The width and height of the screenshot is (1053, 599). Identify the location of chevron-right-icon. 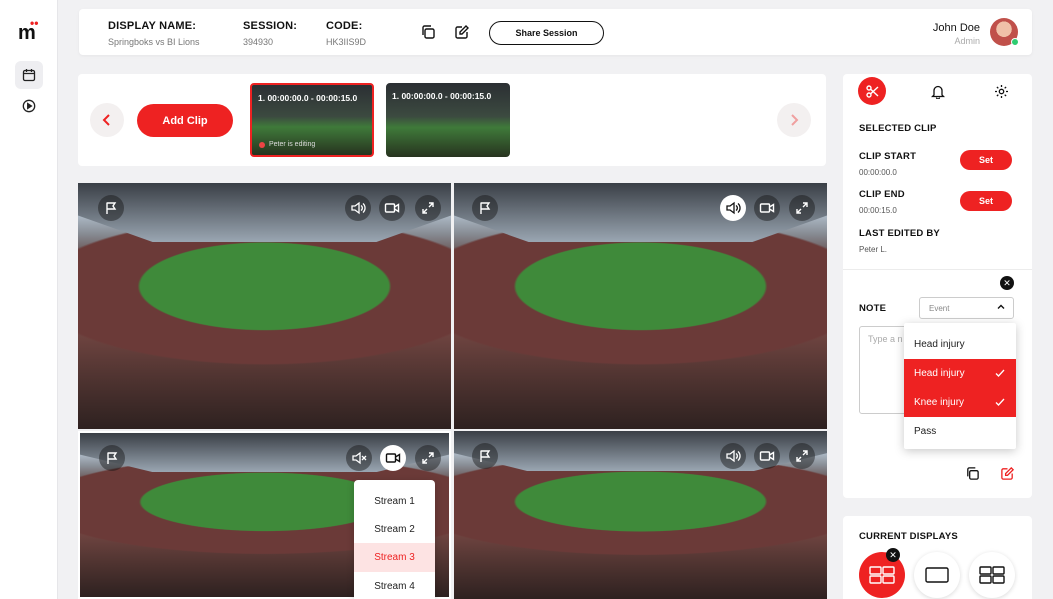
(795, 120).